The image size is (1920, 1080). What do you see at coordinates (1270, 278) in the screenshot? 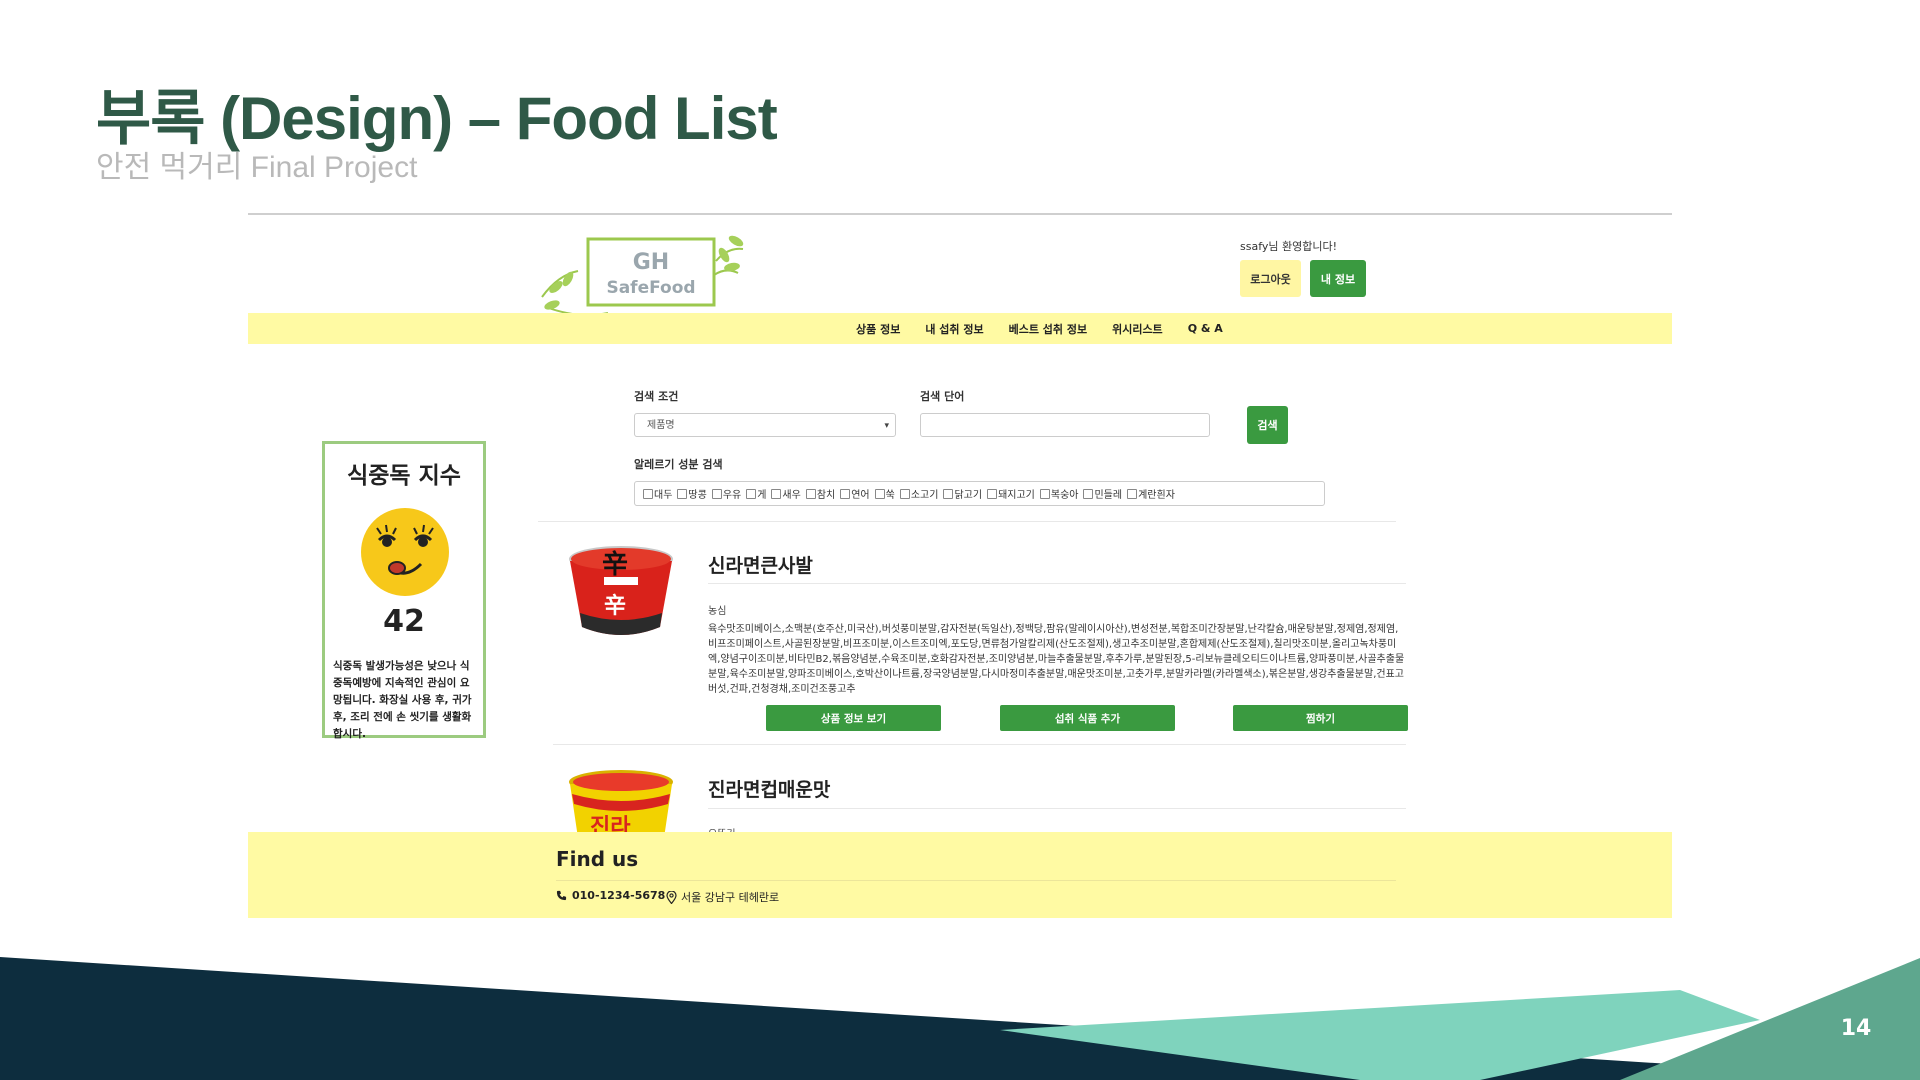
I see `logout-button: 로그아웃` at bounding box center [1270, 278].